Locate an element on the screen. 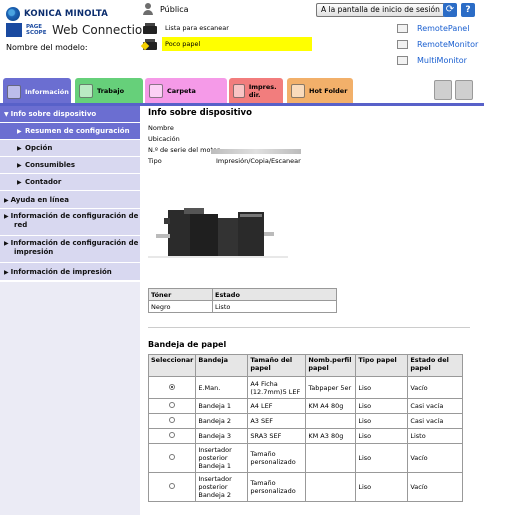  printer-status-icon is located at coordinates (150, 28).